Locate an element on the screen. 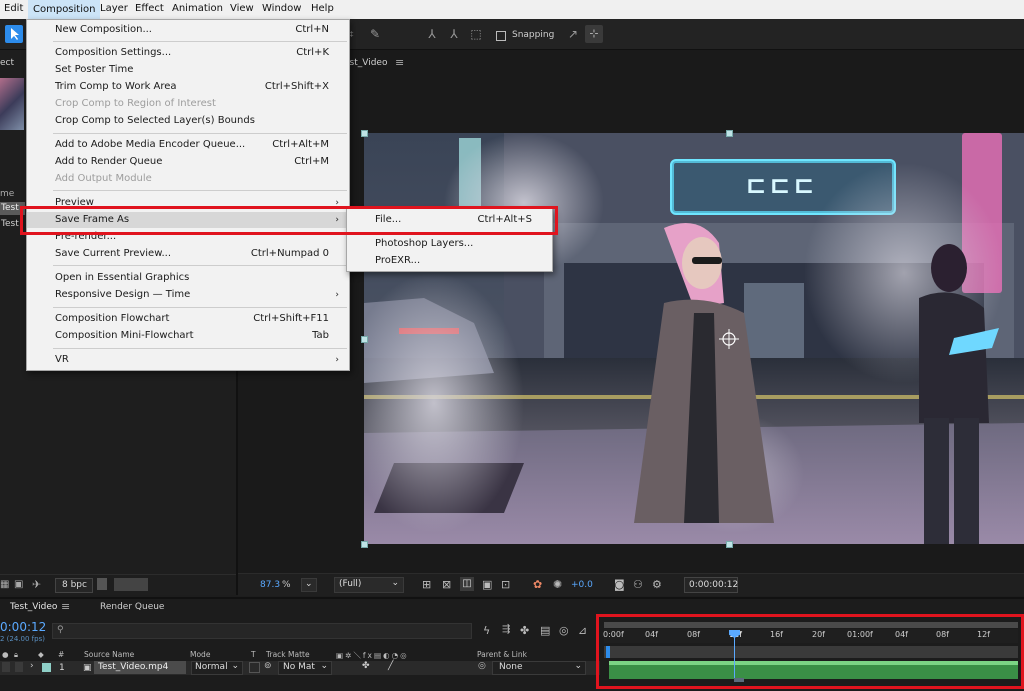  menu-item-composition-settings: Composition Settings... Ctrl+K is located at coordinates (188, 53).